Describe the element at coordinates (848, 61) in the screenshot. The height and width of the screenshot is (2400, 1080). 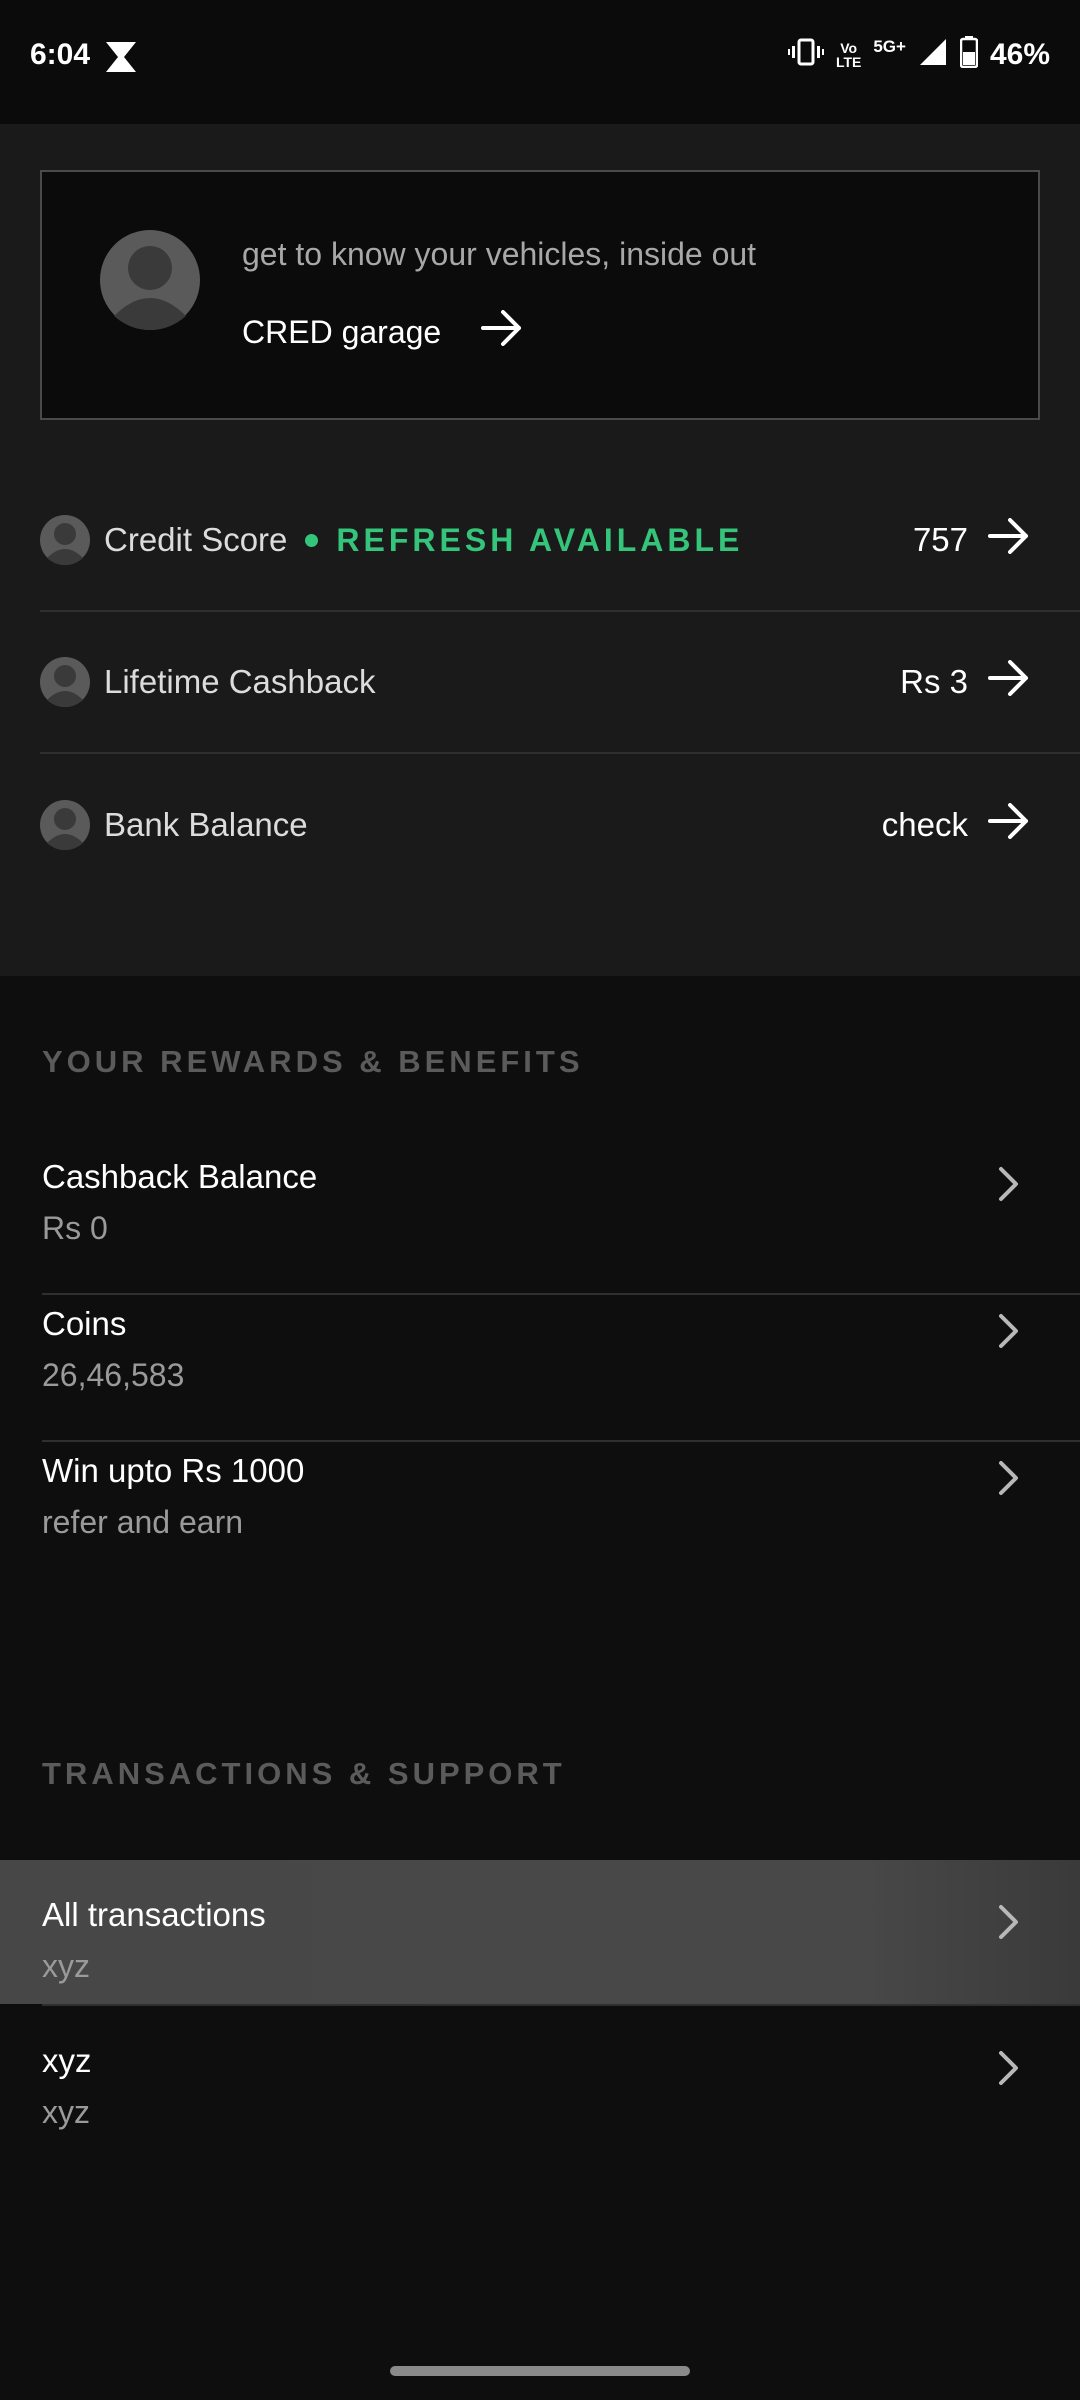
I see `lte-label: LTE` at that location.